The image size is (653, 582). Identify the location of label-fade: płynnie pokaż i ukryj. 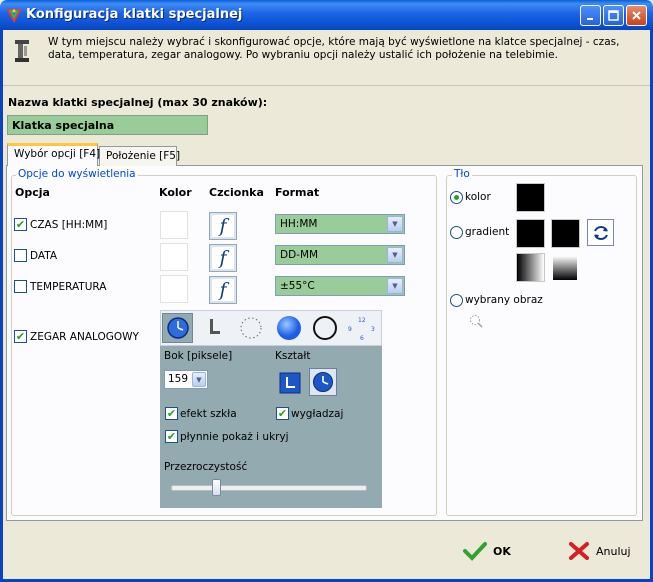
(234, 437).